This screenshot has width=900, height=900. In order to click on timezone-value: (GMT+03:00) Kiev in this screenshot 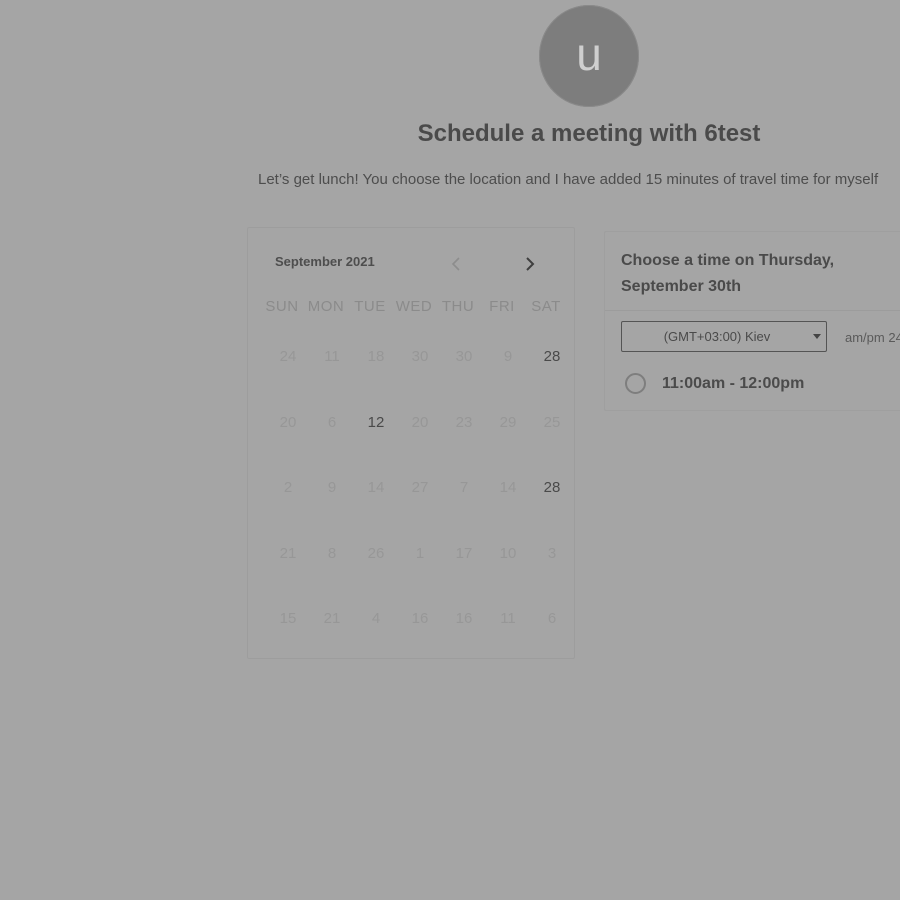, I will do `click(717, 336)`.